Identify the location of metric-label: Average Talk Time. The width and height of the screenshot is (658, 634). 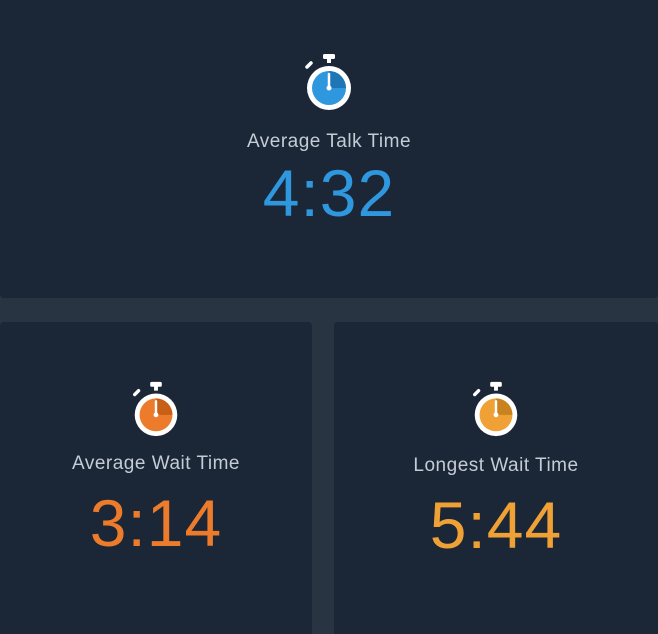
(329, 141).